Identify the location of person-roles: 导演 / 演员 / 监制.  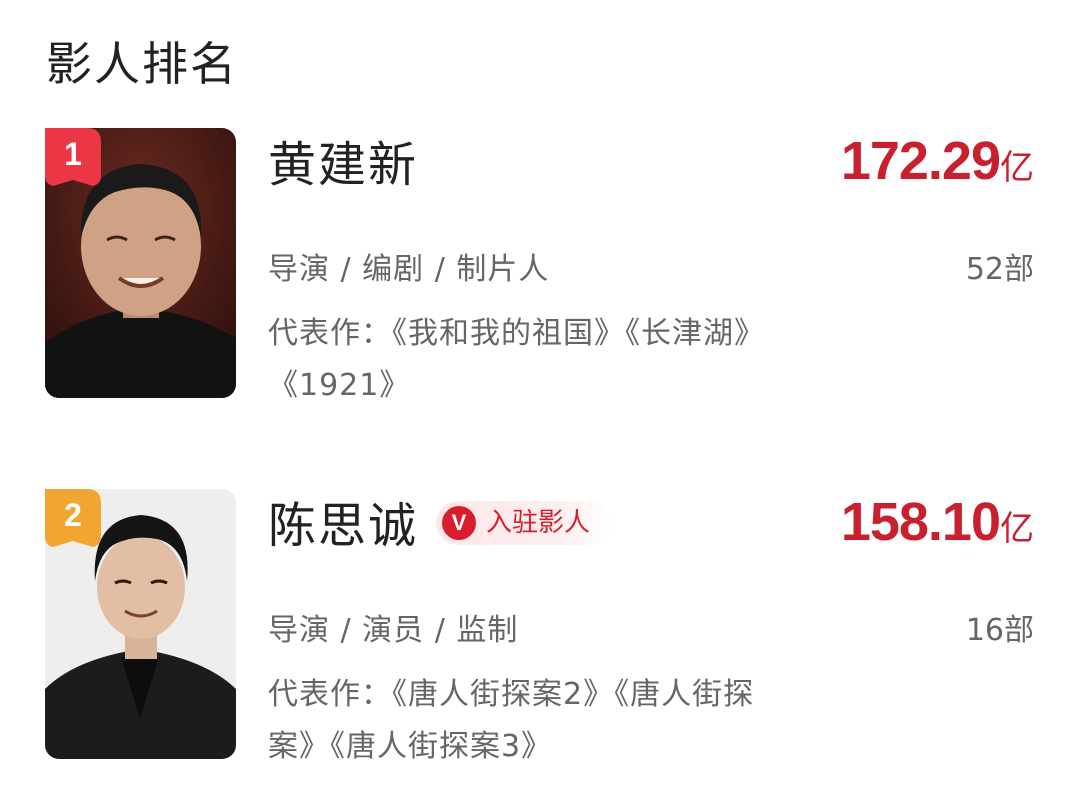
(393, 630).